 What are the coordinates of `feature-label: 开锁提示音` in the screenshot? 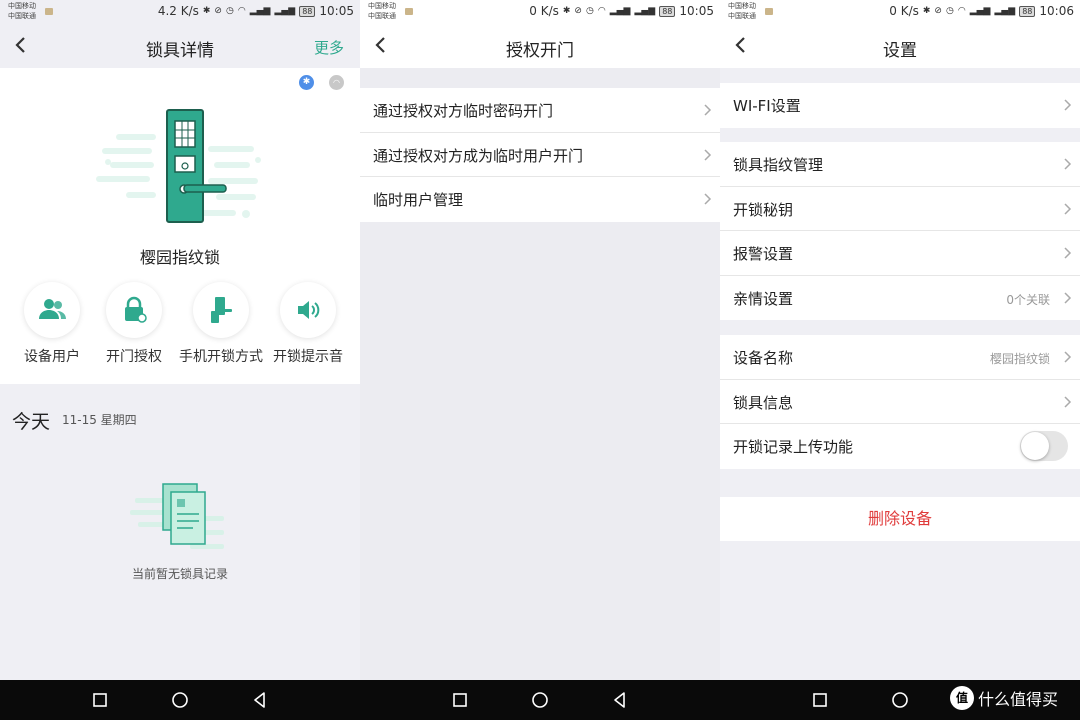 It's located at (308, 357).